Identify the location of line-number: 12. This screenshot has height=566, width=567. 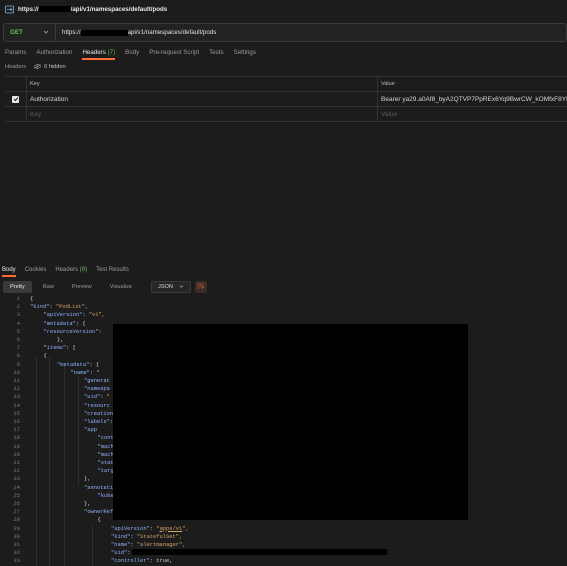
(16, 389).